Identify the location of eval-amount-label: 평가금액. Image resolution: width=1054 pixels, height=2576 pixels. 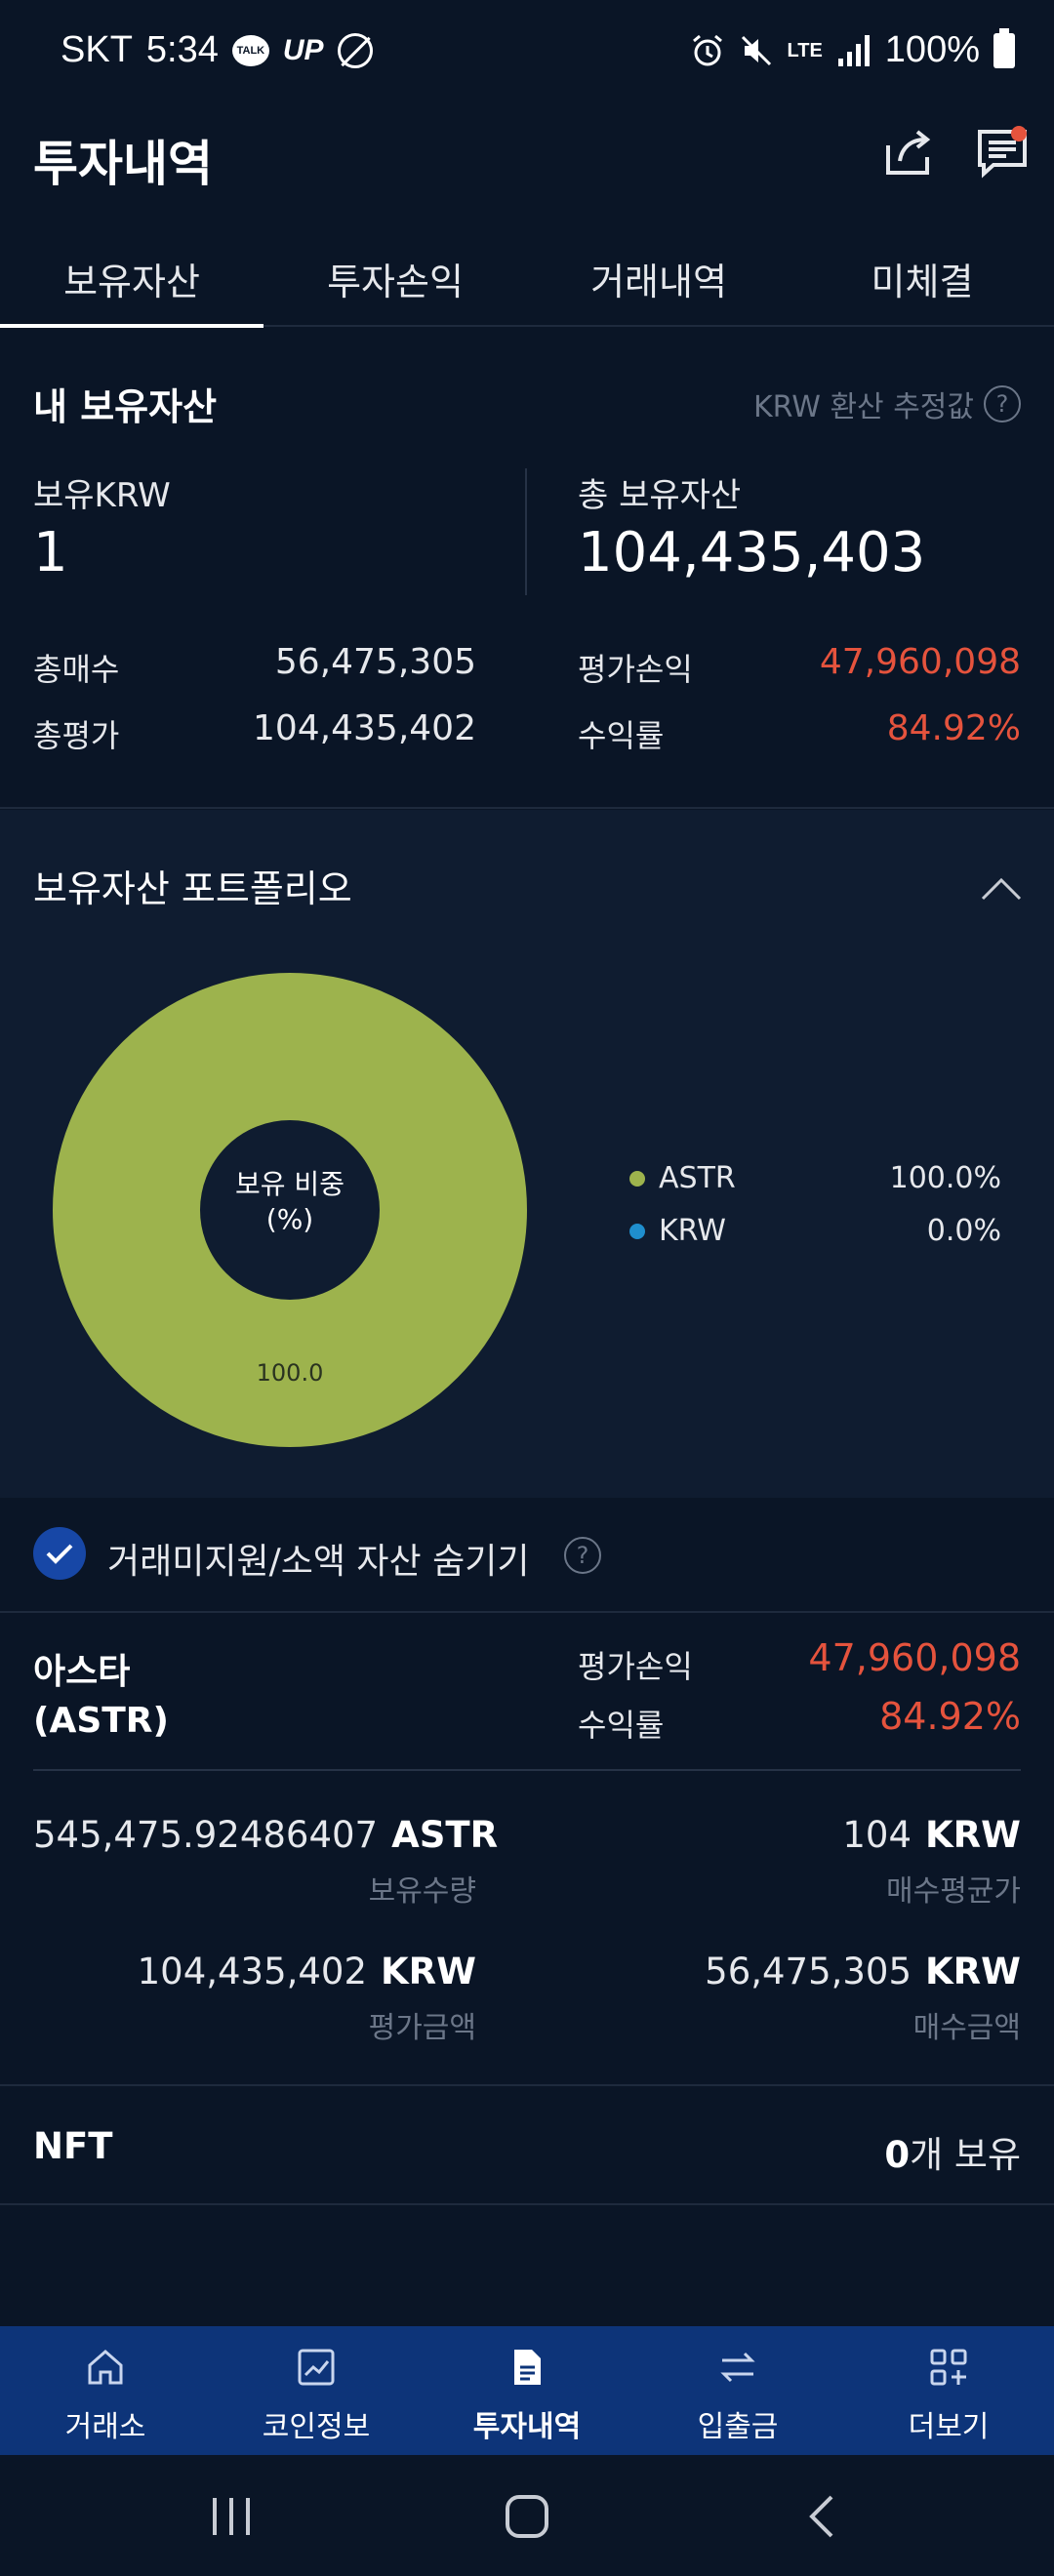
(422, 2028).